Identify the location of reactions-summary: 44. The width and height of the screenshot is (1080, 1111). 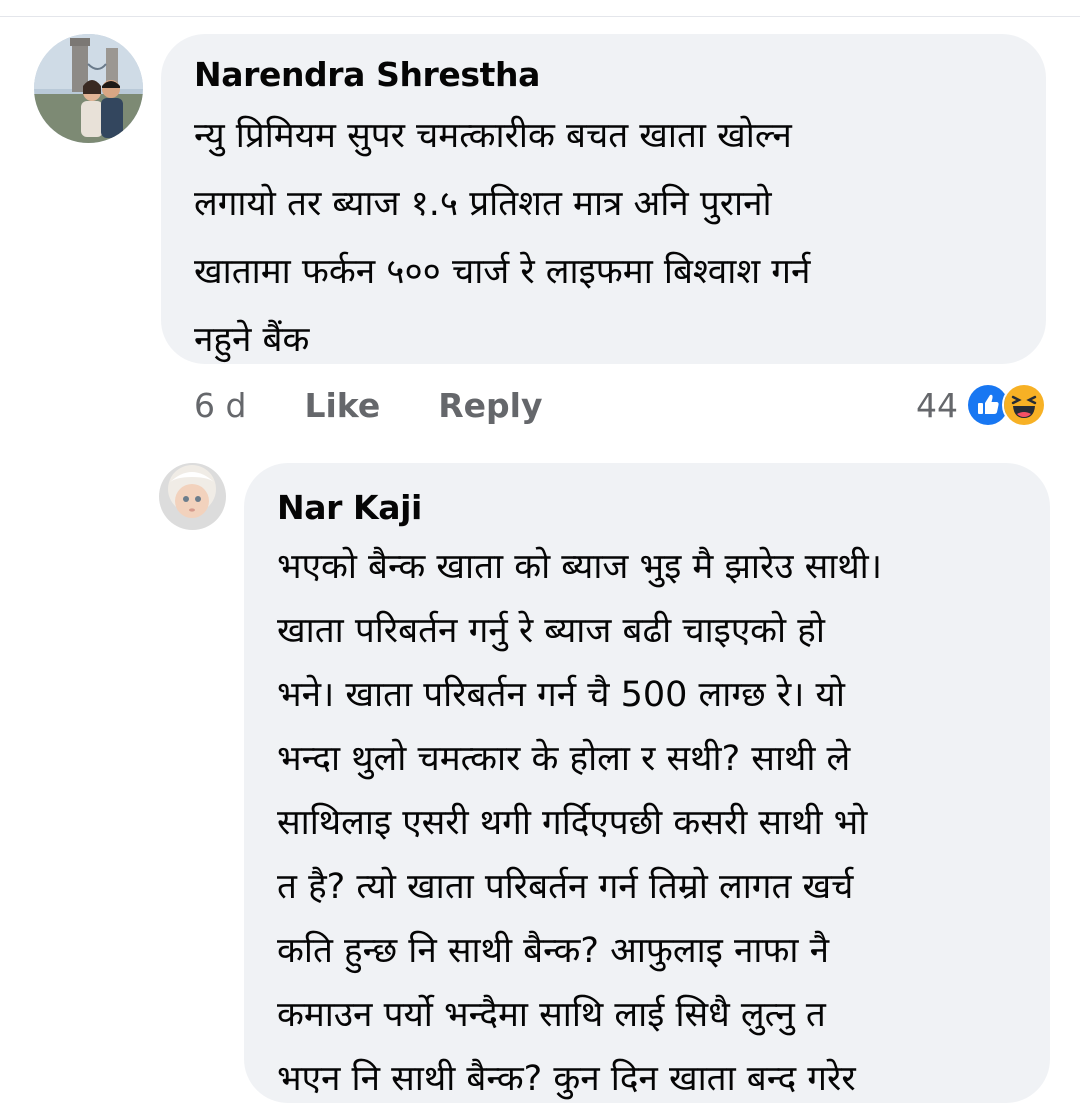
(981, 405).